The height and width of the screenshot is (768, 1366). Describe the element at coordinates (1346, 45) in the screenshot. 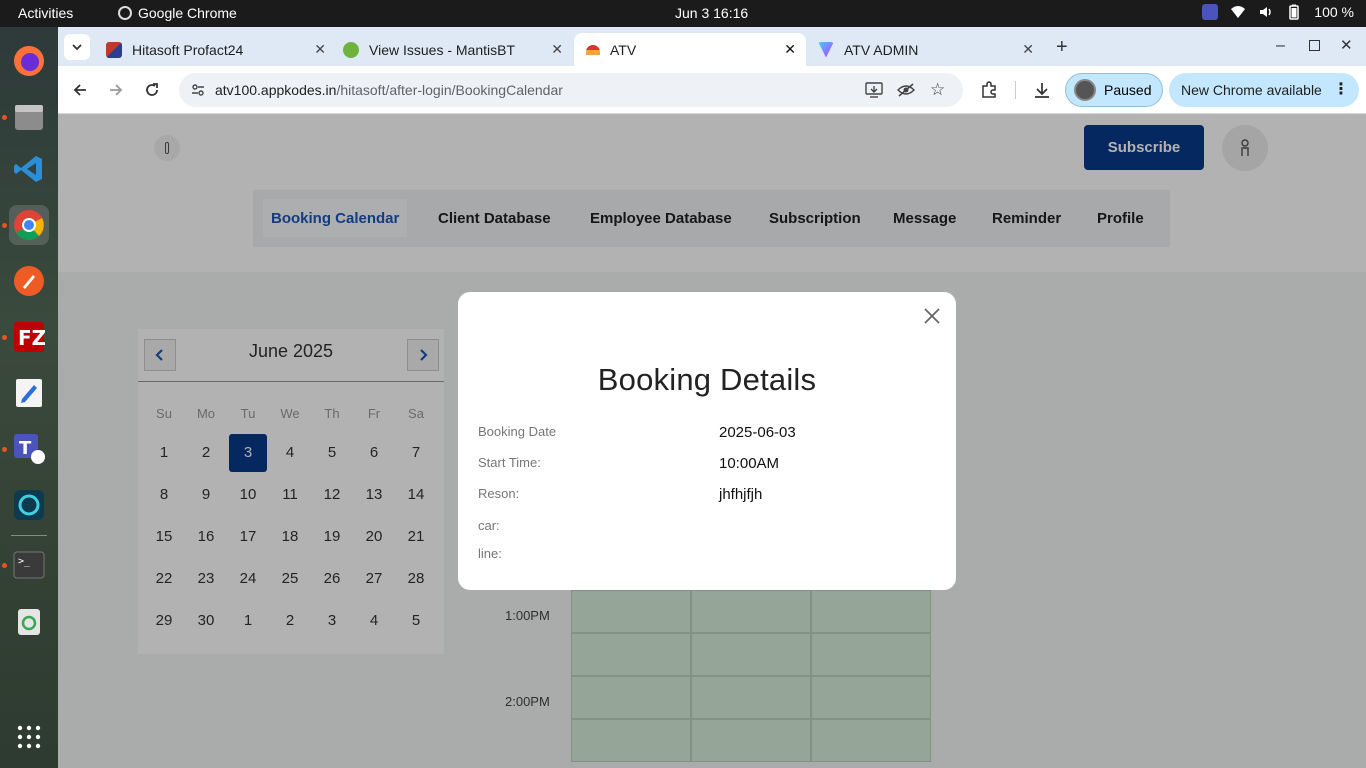

I see `close-window-button: ✕` at that location.